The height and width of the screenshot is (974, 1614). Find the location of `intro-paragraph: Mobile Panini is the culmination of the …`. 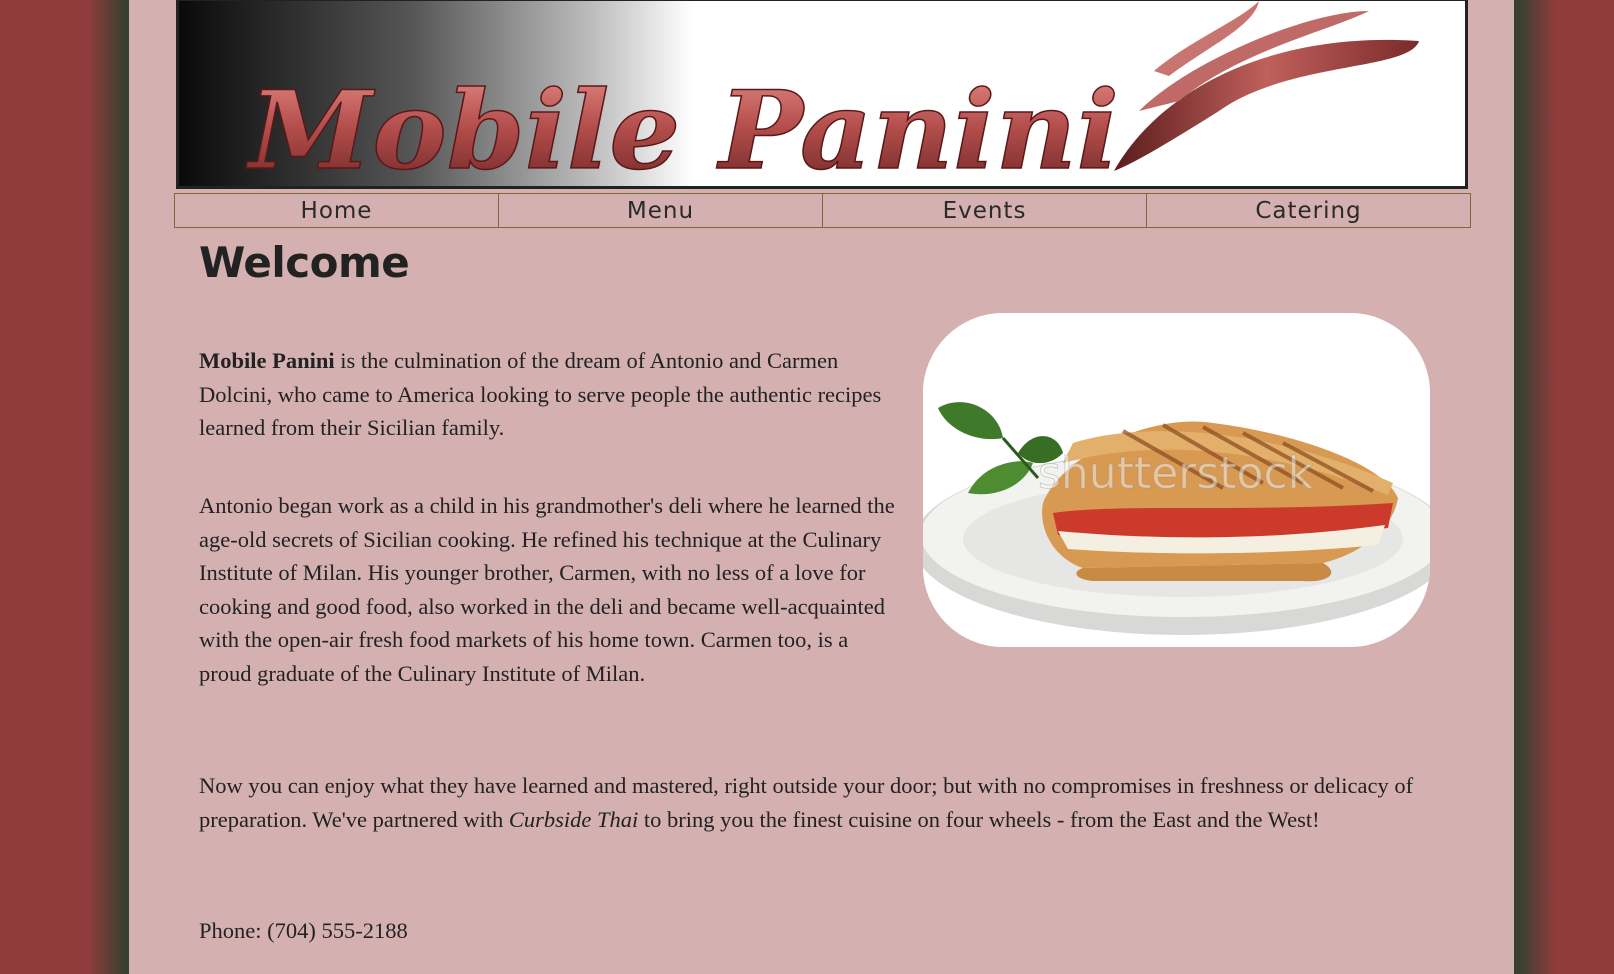

intro-paragraph: Mobile Panini is the culmination of the … is located at coordinates (549, 394).